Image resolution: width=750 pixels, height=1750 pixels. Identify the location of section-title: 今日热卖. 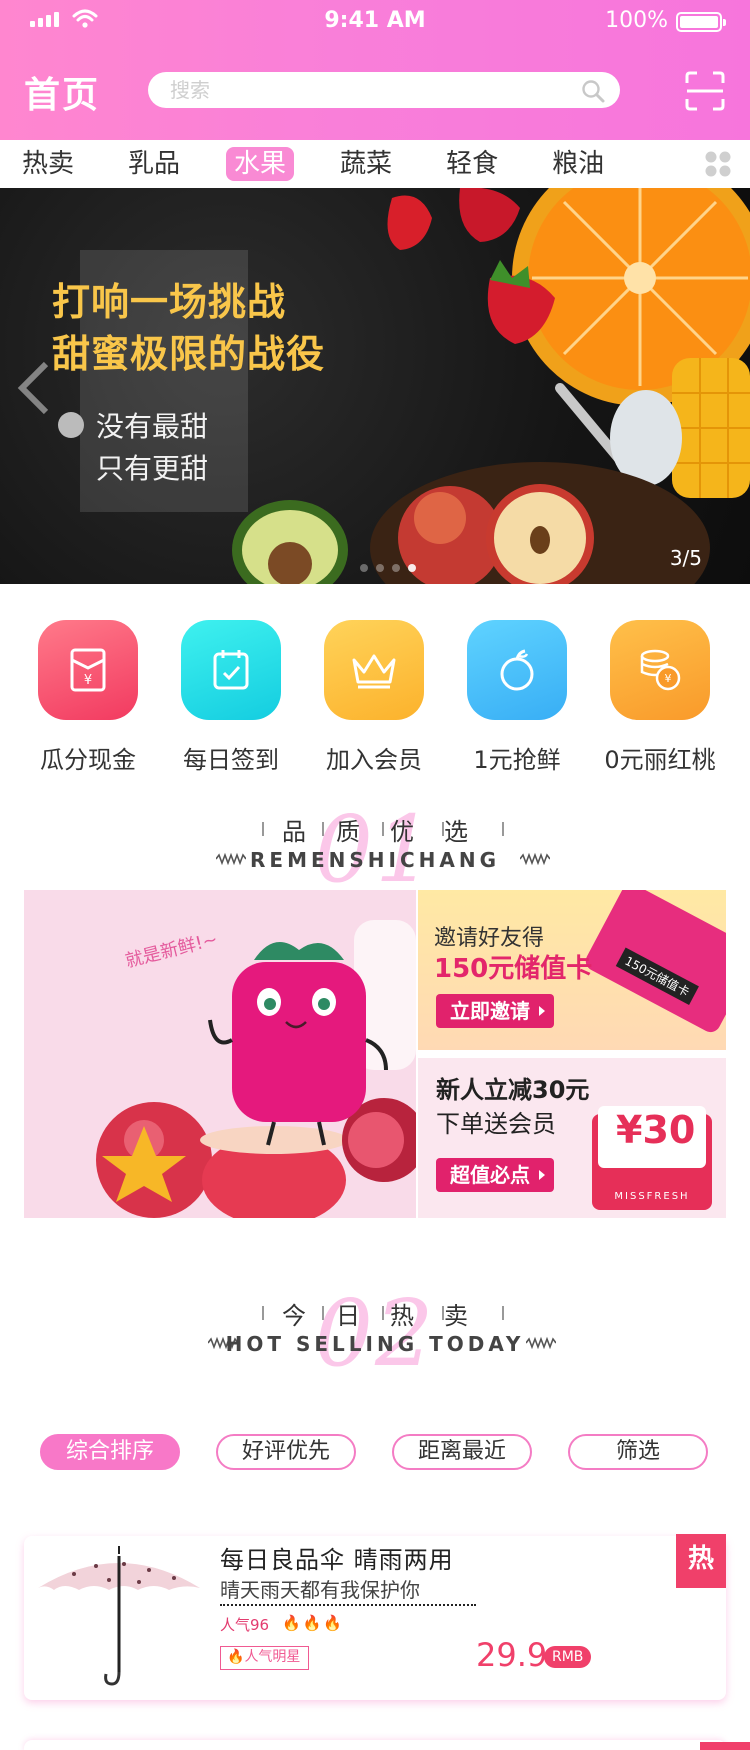
(390, 1316).